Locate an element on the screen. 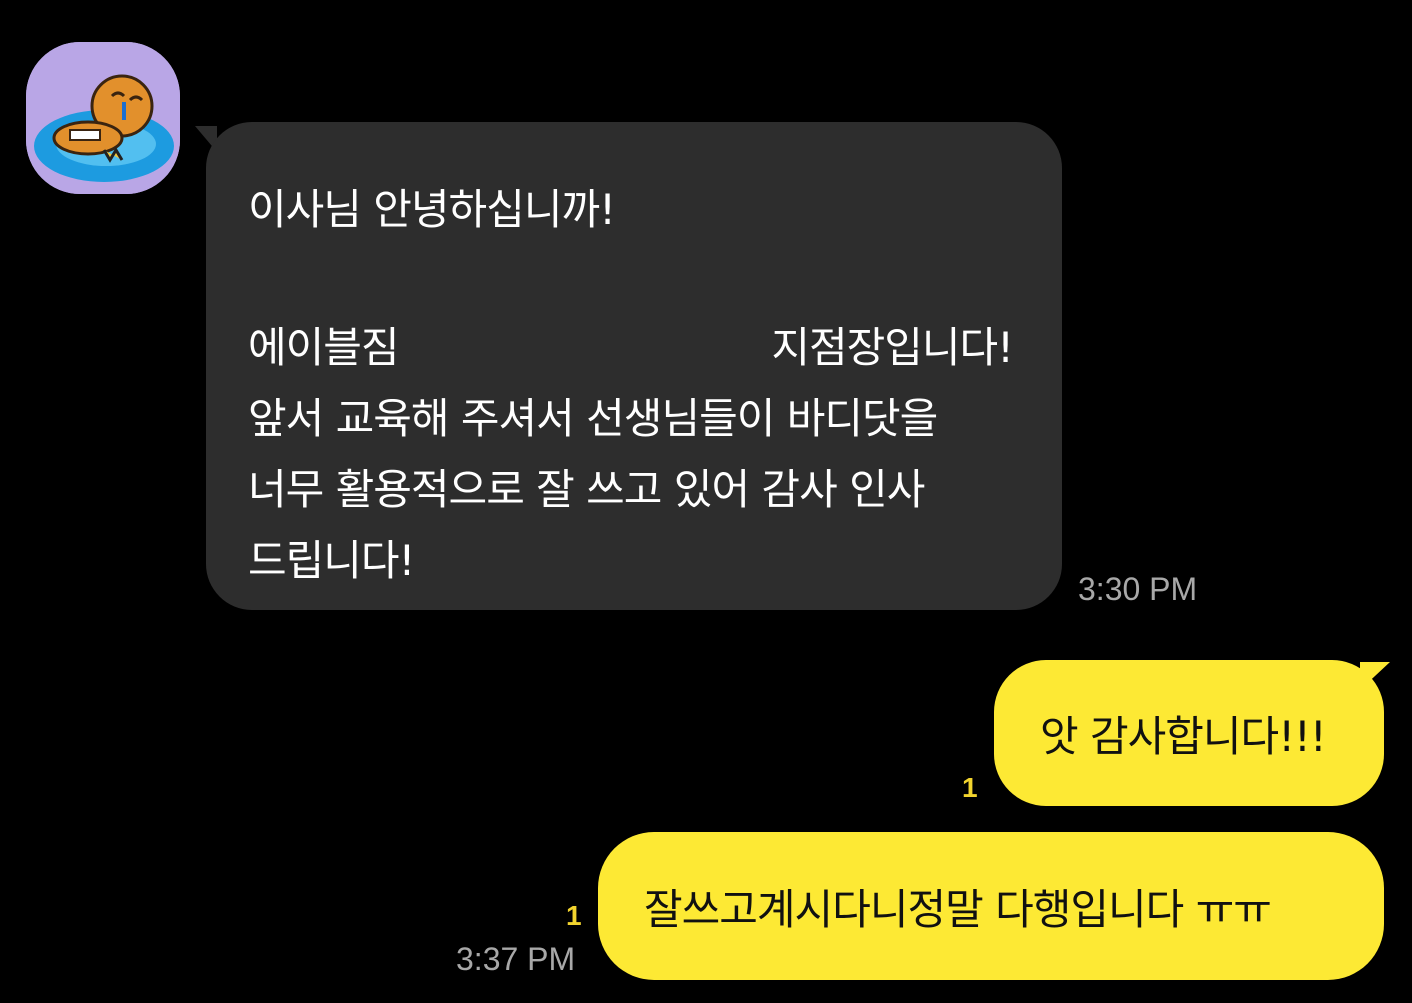 Image resolution: width=1412 pixels, height=1003 pixels. sender-avatar is located at coordinates (103, 118).